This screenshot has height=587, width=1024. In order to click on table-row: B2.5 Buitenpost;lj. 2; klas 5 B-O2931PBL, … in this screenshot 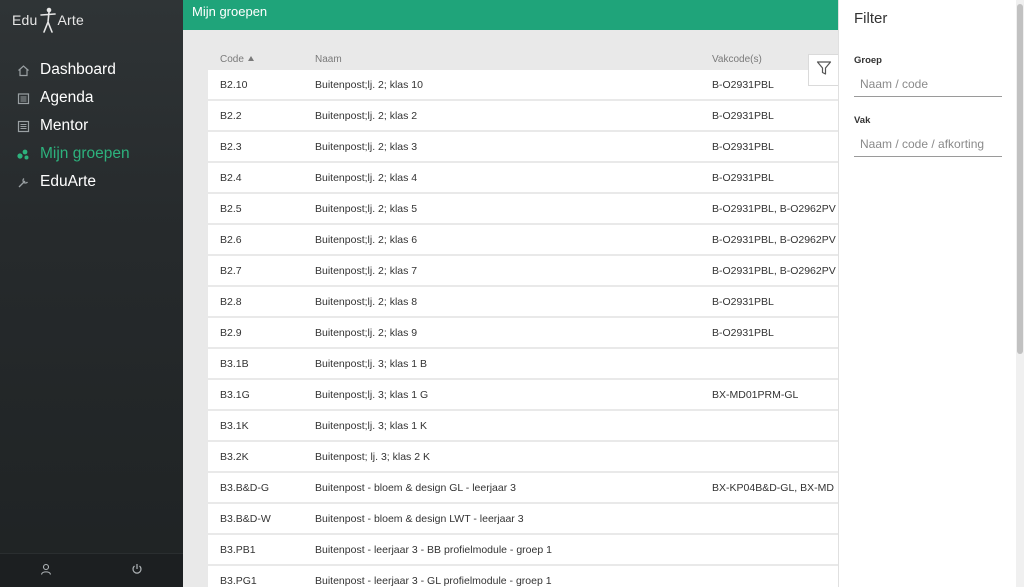, I will do `click(523, 208)`.